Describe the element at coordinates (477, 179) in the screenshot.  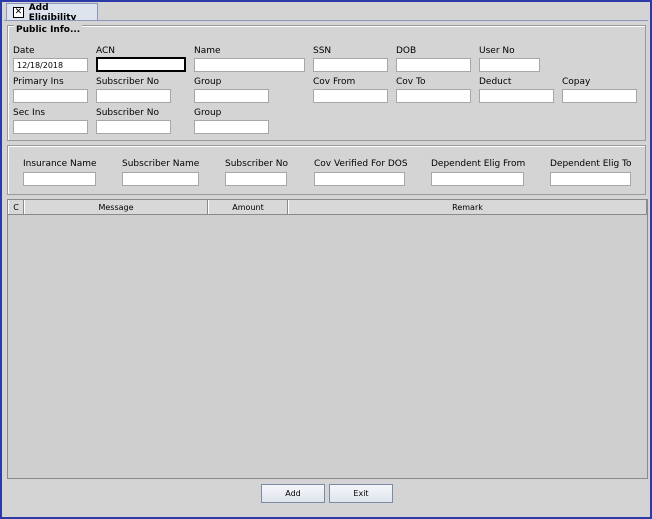
I see `dep-elig-from-field` at that location.